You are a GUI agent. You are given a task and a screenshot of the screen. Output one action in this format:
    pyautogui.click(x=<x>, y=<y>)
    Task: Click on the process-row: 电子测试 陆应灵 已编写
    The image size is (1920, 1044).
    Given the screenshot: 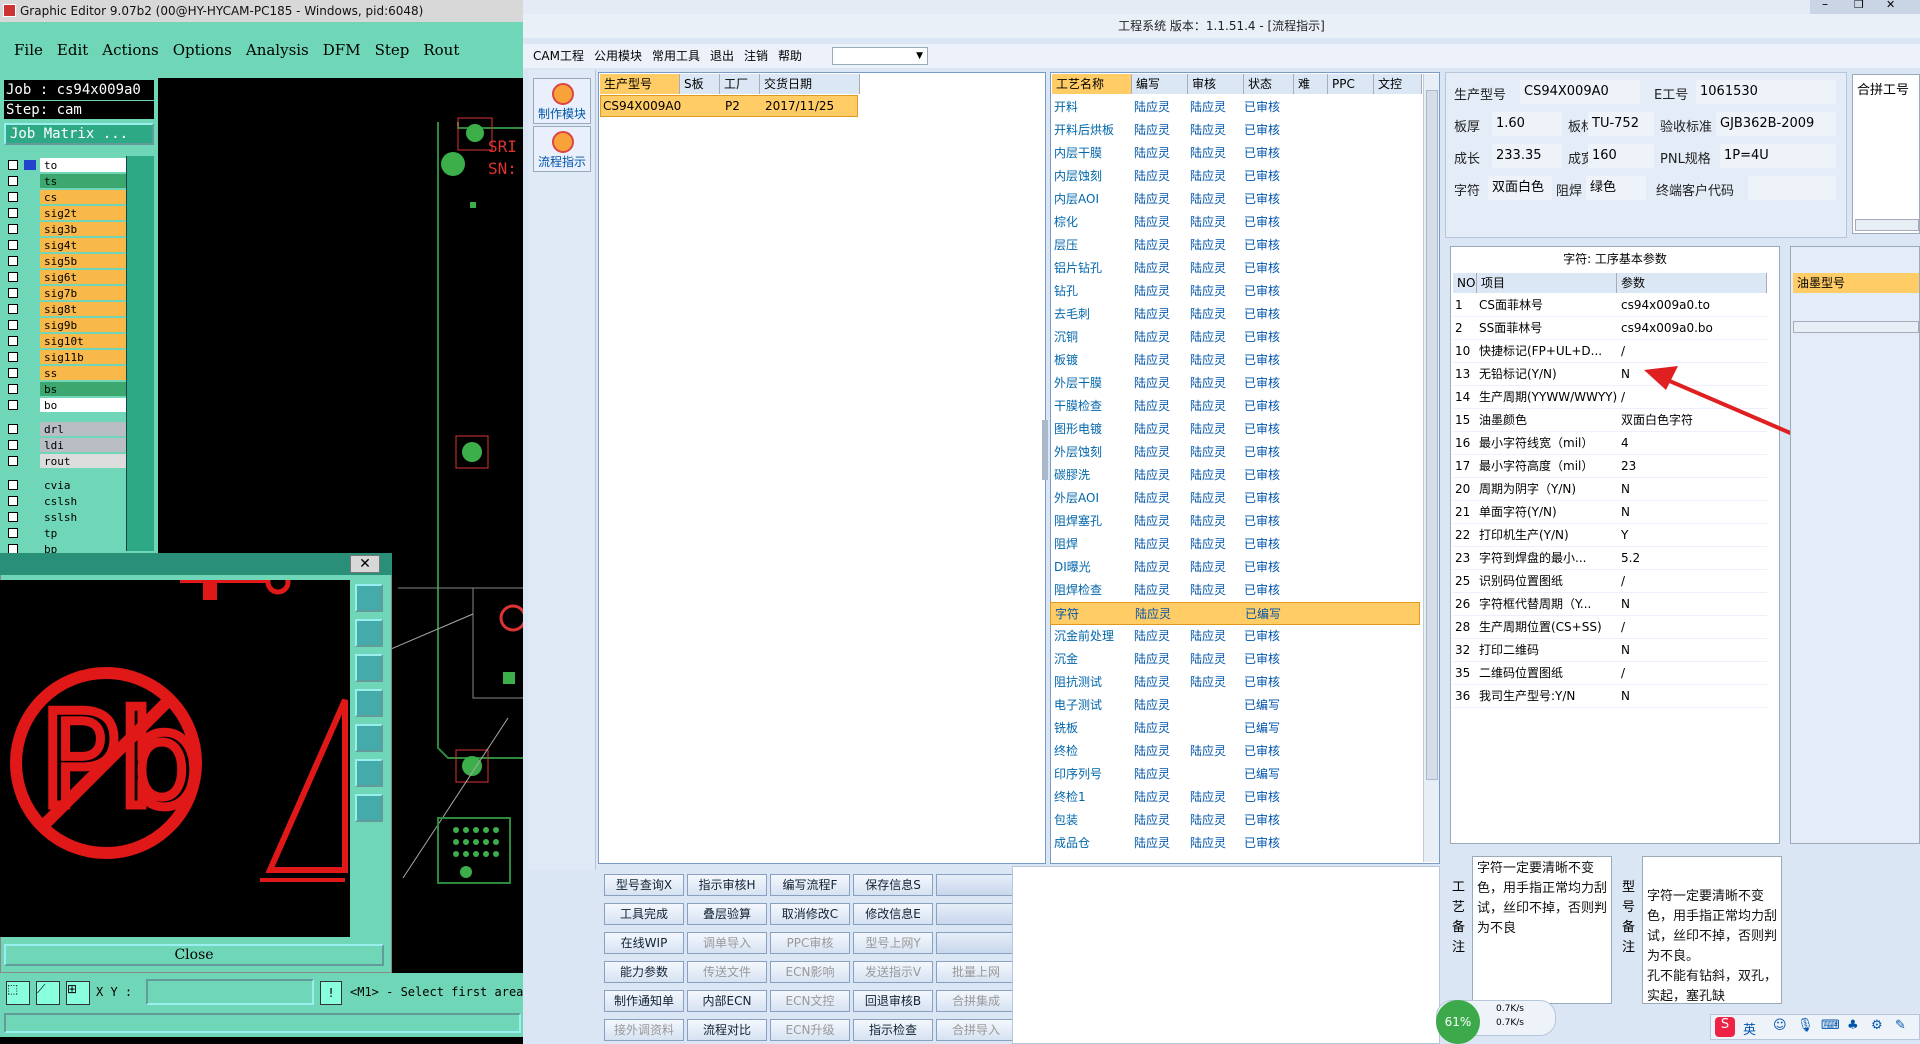 What is the action you would take?
    pyautogui.click(x=1235, y=705)
    